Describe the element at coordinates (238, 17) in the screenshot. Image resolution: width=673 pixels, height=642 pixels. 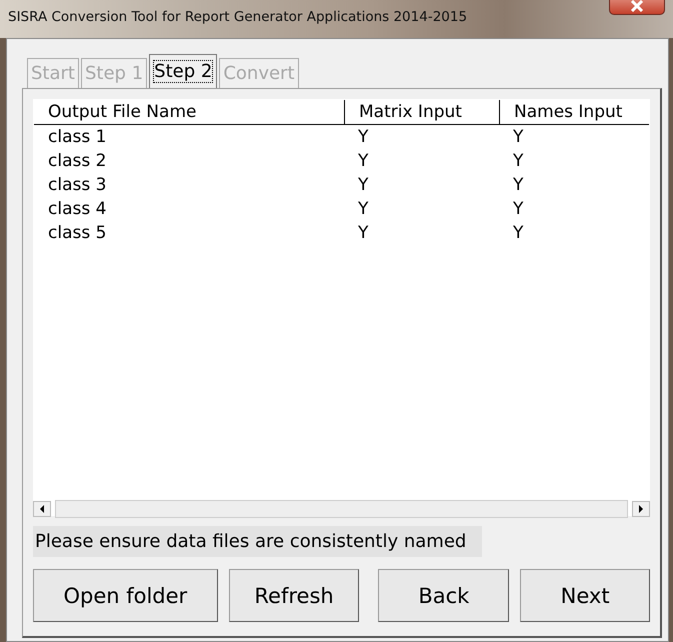
I see `window-title: SISRA Conversion Tool for Report Generator Applications 2014-2015` at that location.